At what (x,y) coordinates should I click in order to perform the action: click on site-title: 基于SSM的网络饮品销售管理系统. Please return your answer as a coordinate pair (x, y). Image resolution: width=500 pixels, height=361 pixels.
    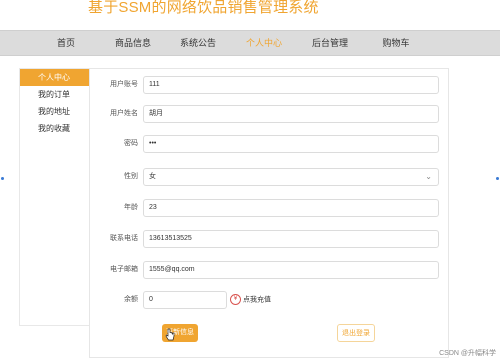
    Looking at the image, I should click on (203, 8).